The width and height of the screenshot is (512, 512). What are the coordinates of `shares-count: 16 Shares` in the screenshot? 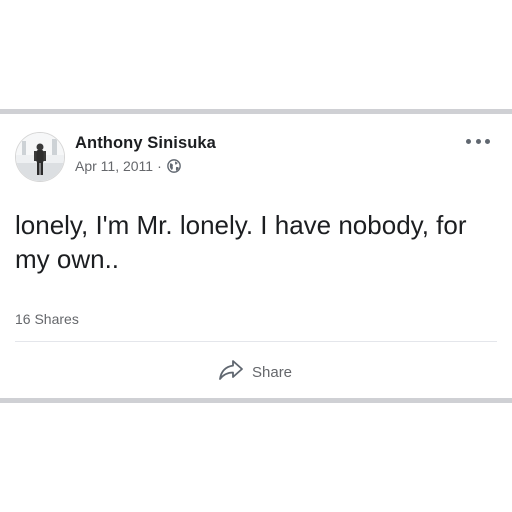 It's located at (47, 319).